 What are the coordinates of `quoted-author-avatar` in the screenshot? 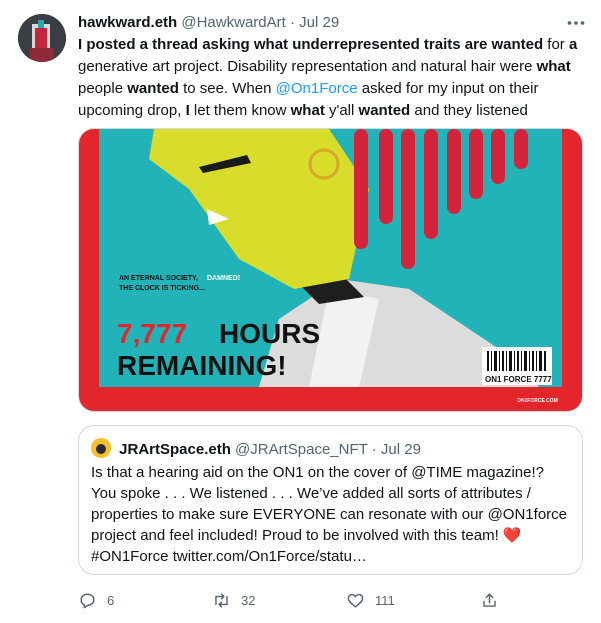 It's located at (101, 448).